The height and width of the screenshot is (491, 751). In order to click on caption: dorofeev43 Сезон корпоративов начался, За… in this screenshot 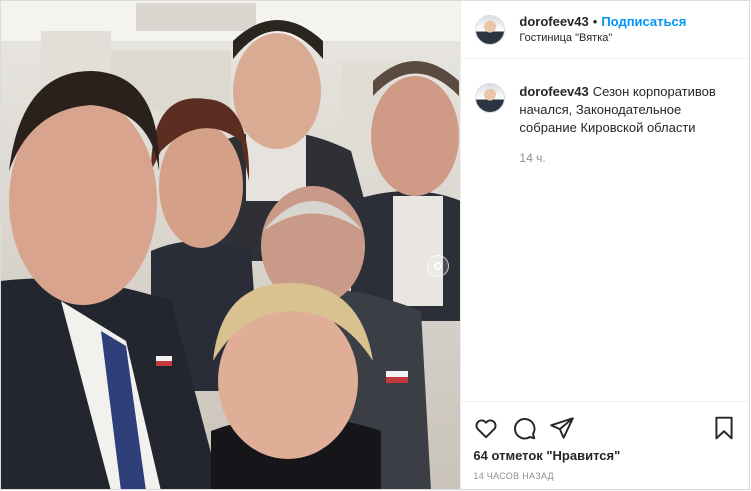, I will do `click(605, 113)`.